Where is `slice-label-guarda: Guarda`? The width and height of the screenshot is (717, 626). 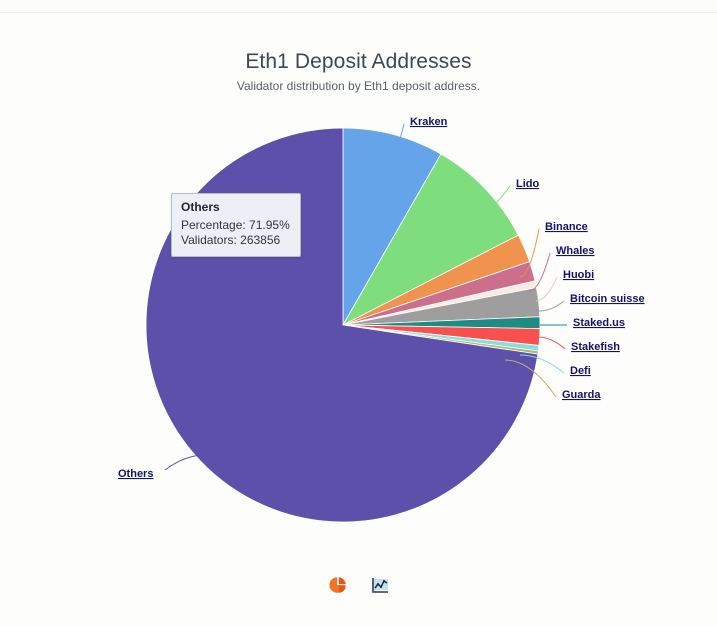
slice-label-guarda: Guarda is located at coordinates (581, 395).